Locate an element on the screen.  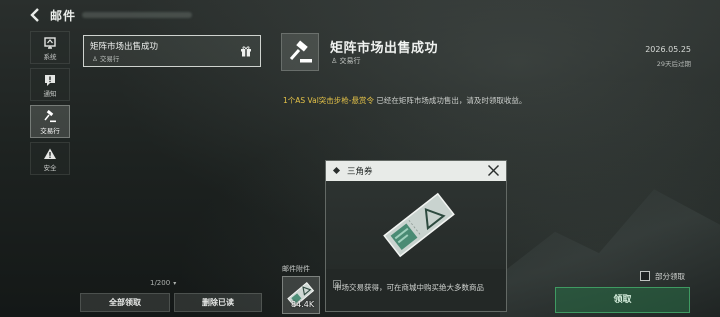
attachment-count: 84.4K is located at coordinates (303, 304).